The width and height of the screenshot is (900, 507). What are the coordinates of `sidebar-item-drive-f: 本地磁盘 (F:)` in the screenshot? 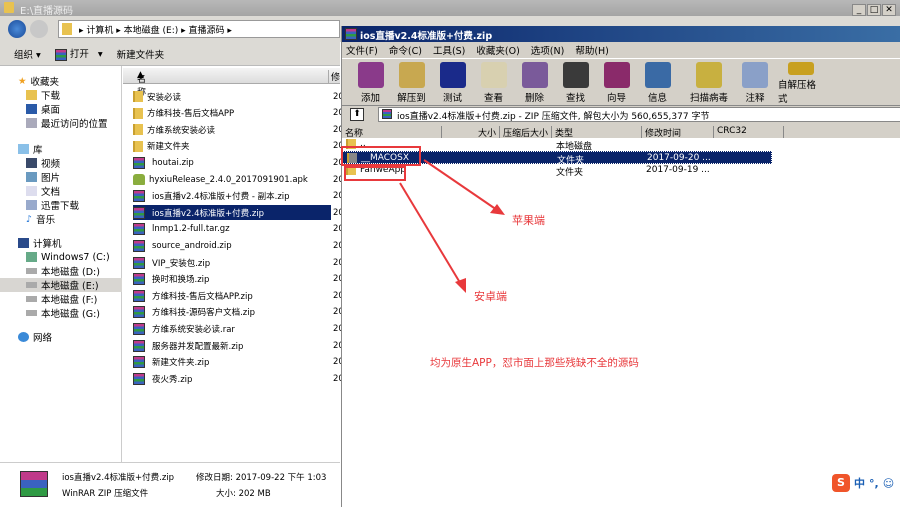 It's located at (61, 299).